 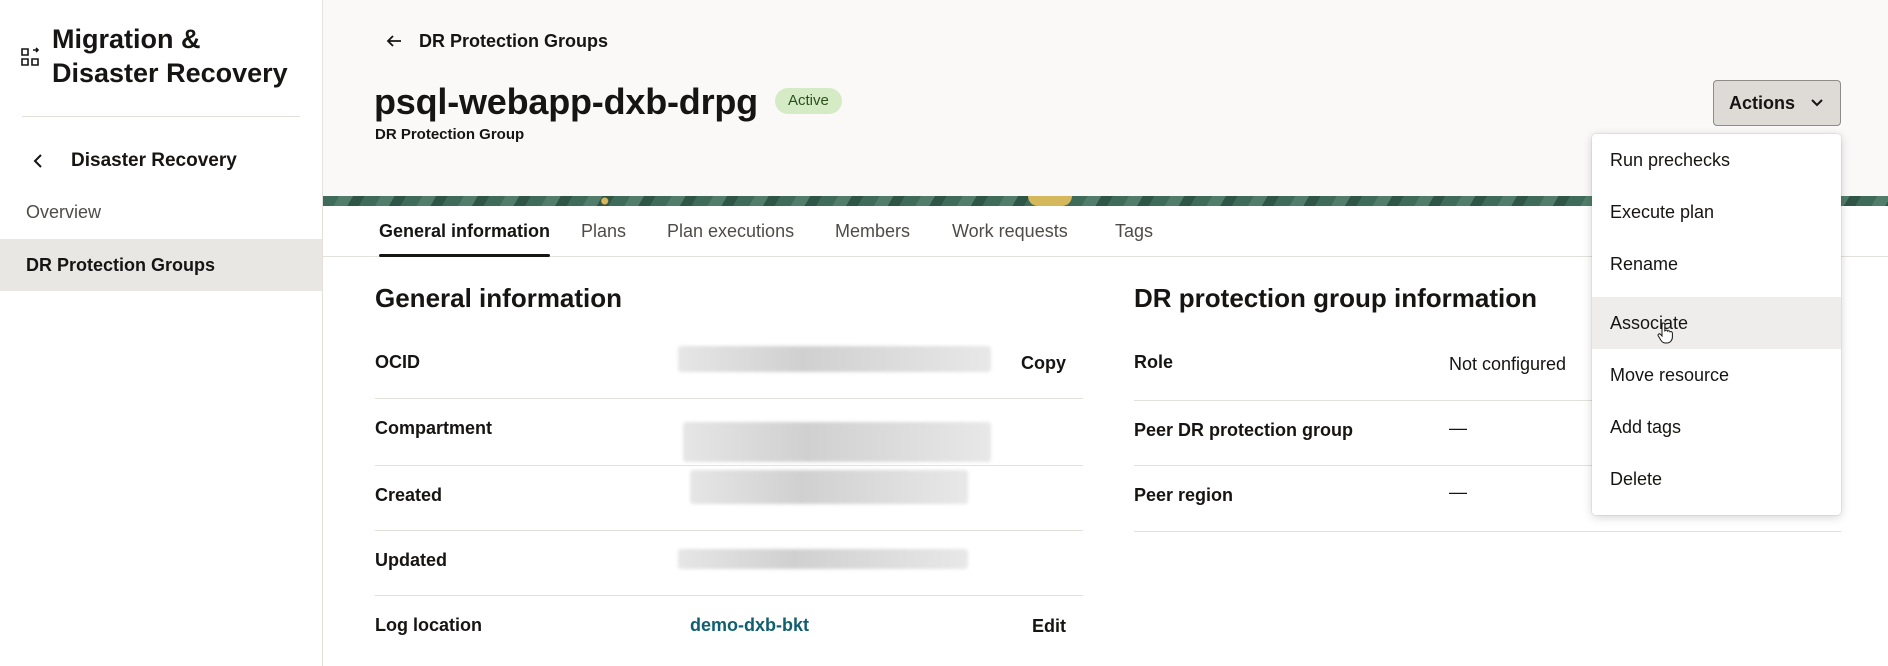 I want to click on tab-general-information: General information, so click(x=465, y=231).